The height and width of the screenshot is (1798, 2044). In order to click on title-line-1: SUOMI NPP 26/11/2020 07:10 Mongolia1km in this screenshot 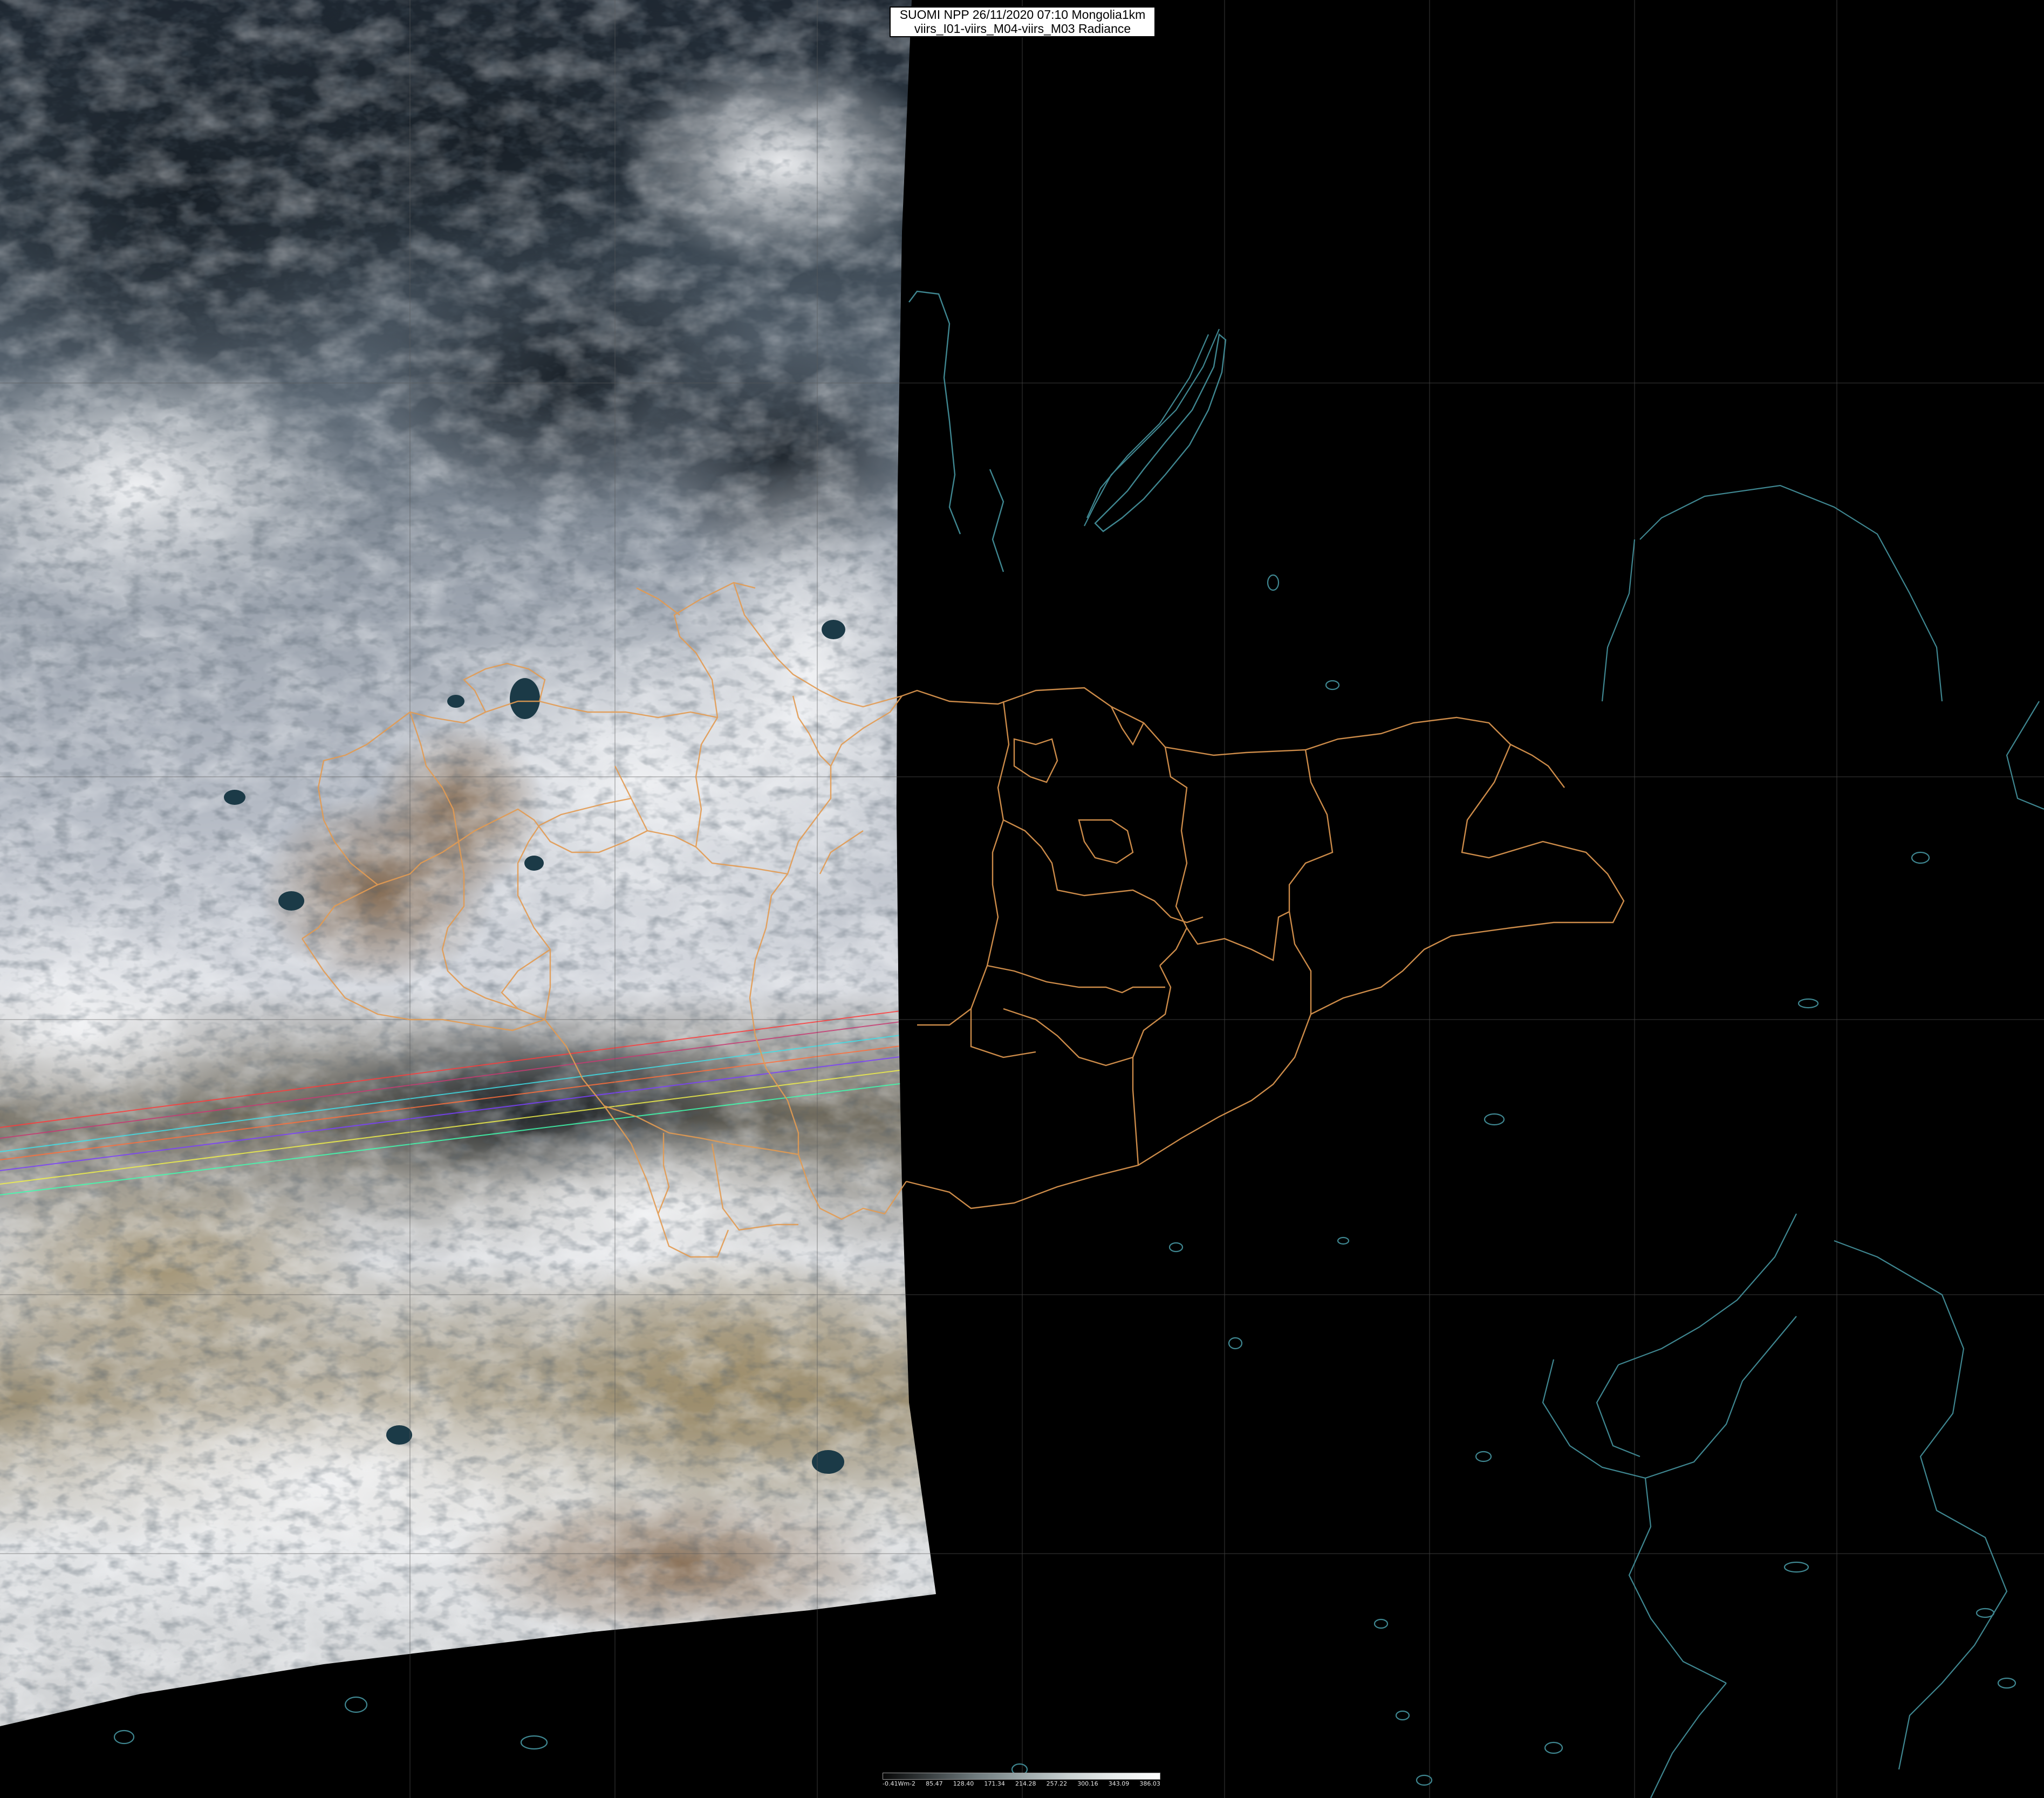, I will do `click(1022, 15)`.